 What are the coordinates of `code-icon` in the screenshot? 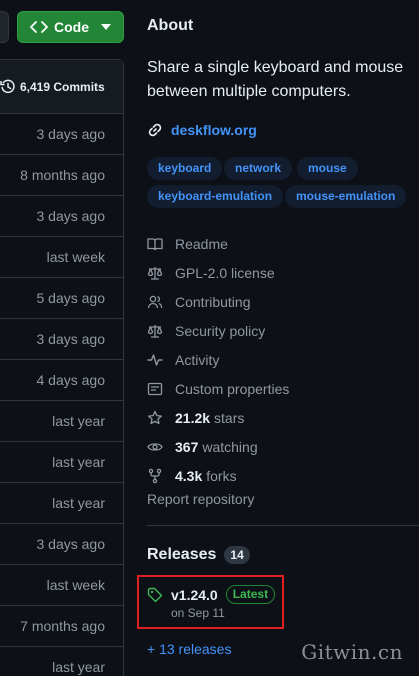 It's located at (39, 27).